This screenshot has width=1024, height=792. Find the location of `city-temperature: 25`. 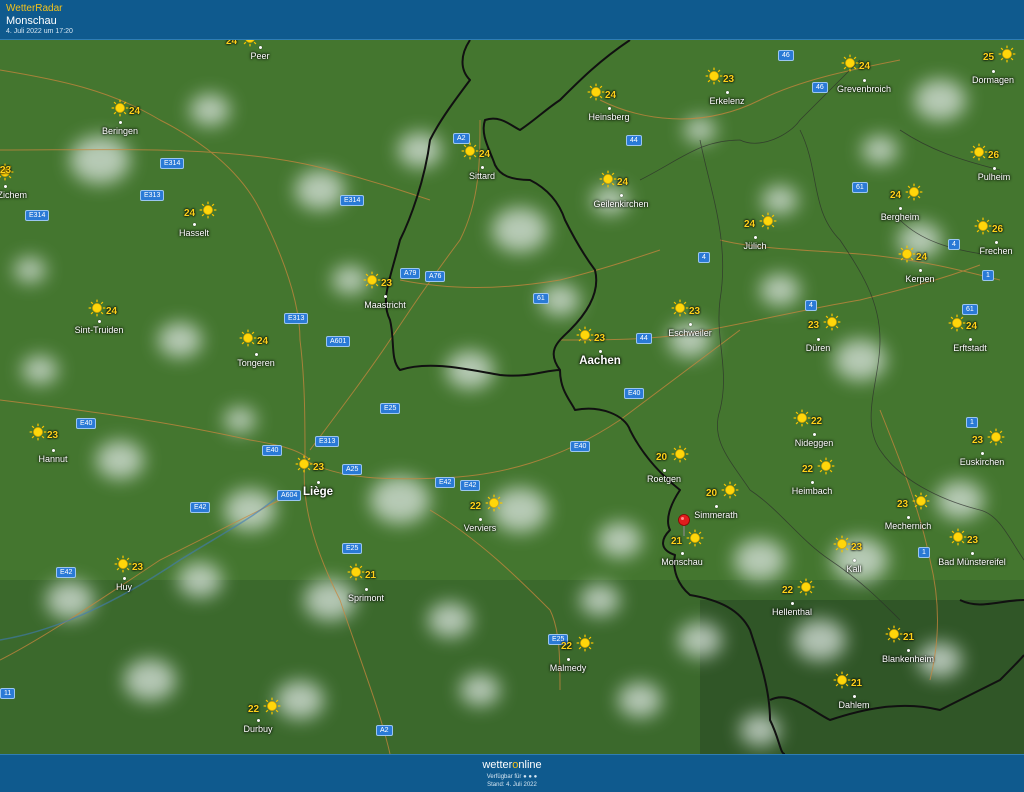

city-temperature: 25 is located at coordinates (989, 57).